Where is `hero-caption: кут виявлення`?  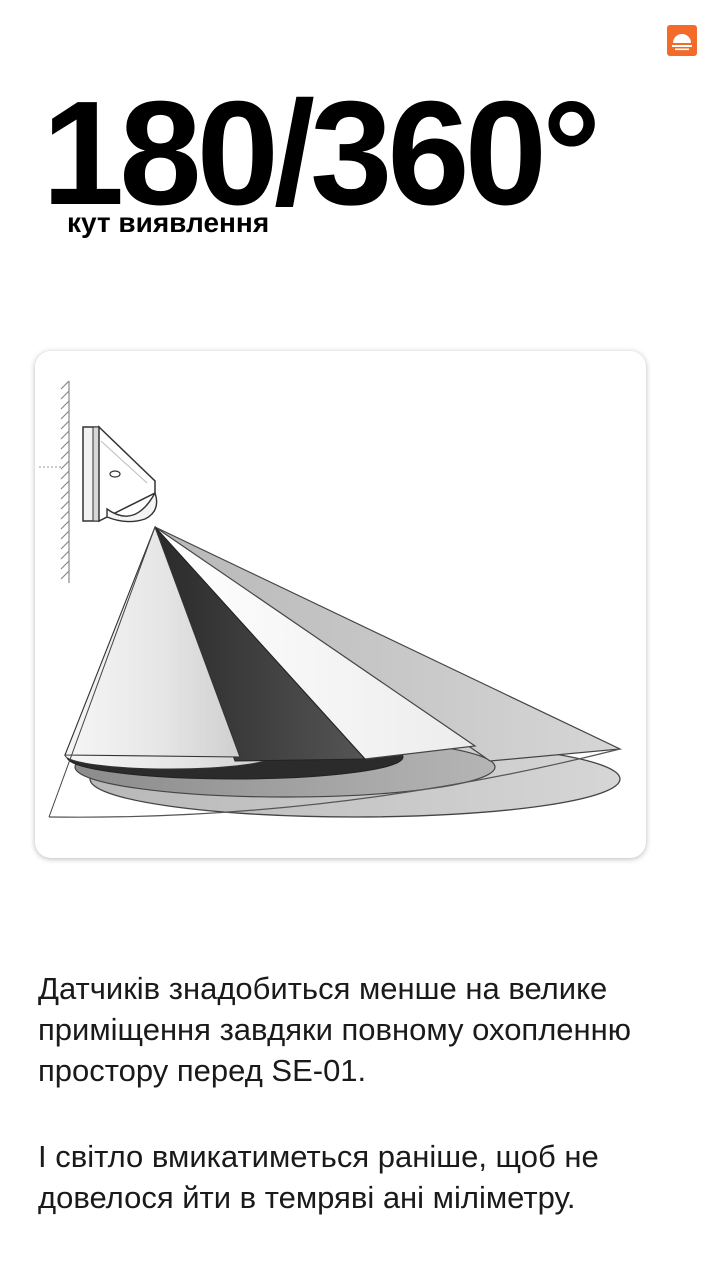
hero-caption: кут виявлення is located at coordinates (168, 222).